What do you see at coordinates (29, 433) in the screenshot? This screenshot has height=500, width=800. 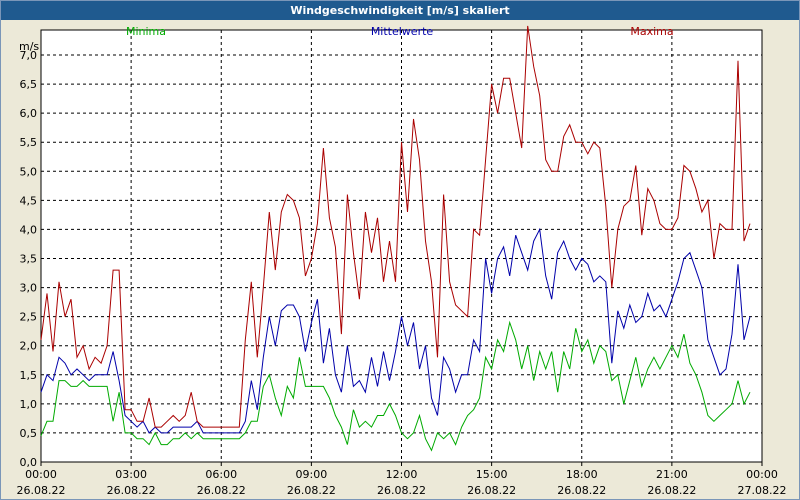 I see `y-tick-label: 0,5` at bounding box center [29, 433].